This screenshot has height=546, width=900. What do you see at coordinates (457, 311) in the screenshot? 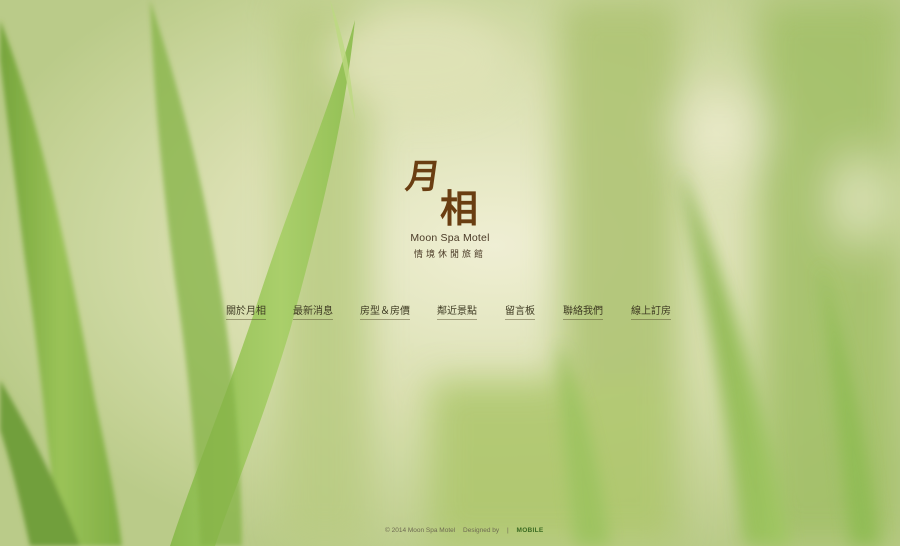
I see `nav-item-attractions: 鄰近景點` at bounding box center [457, 311].